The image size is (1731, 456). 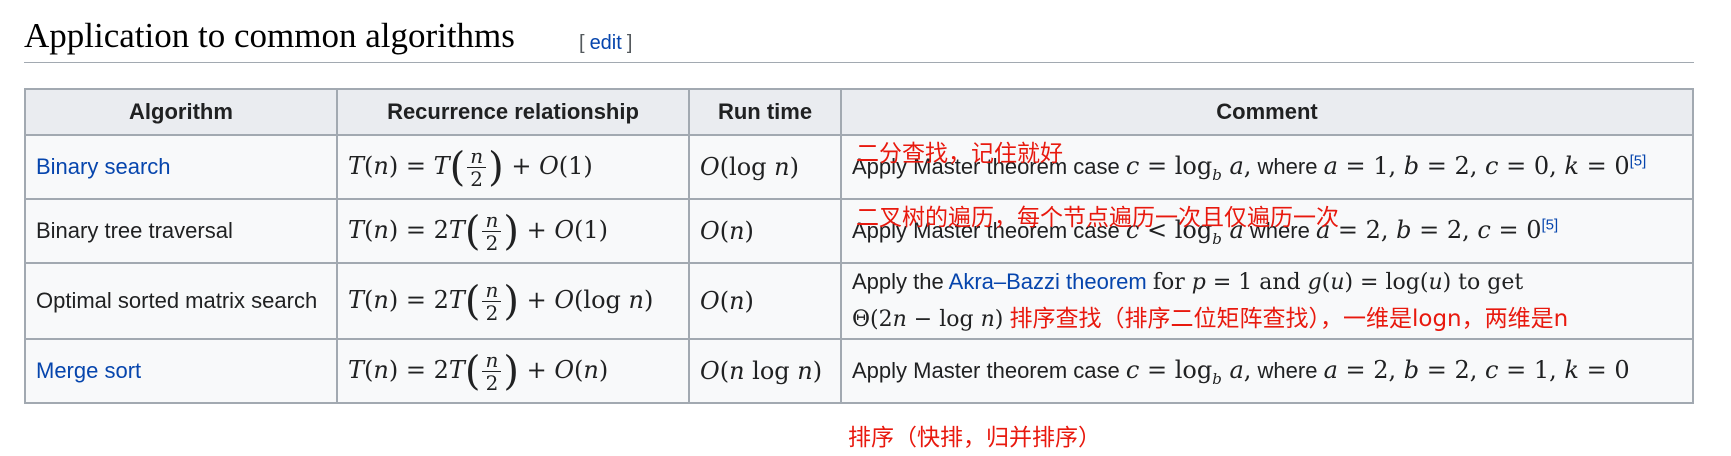 I want to click on run-time-cell: O(n log n), so click(x=765, y=371).